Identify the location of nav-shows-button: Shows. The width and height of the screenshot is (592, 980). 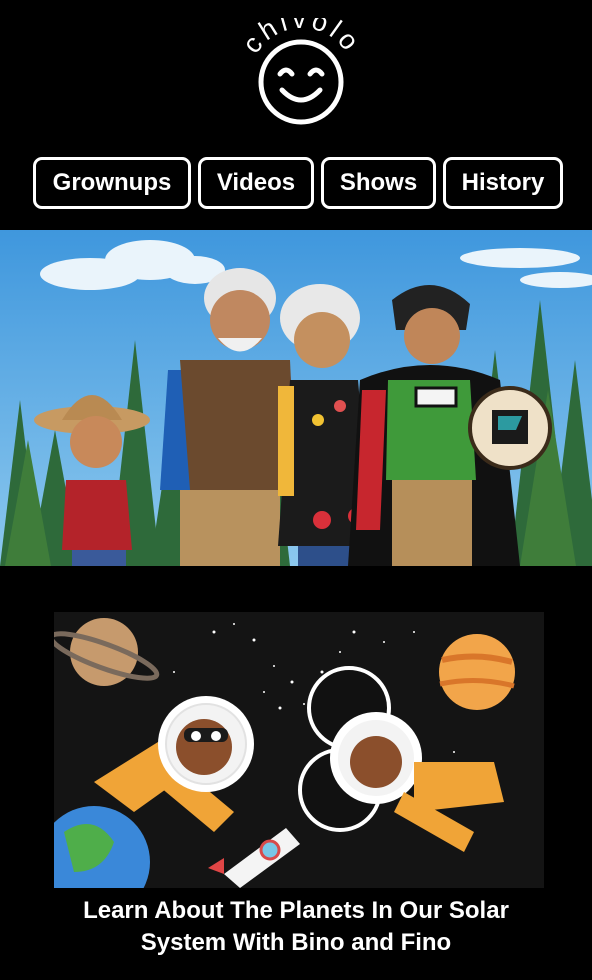
(378, 183).